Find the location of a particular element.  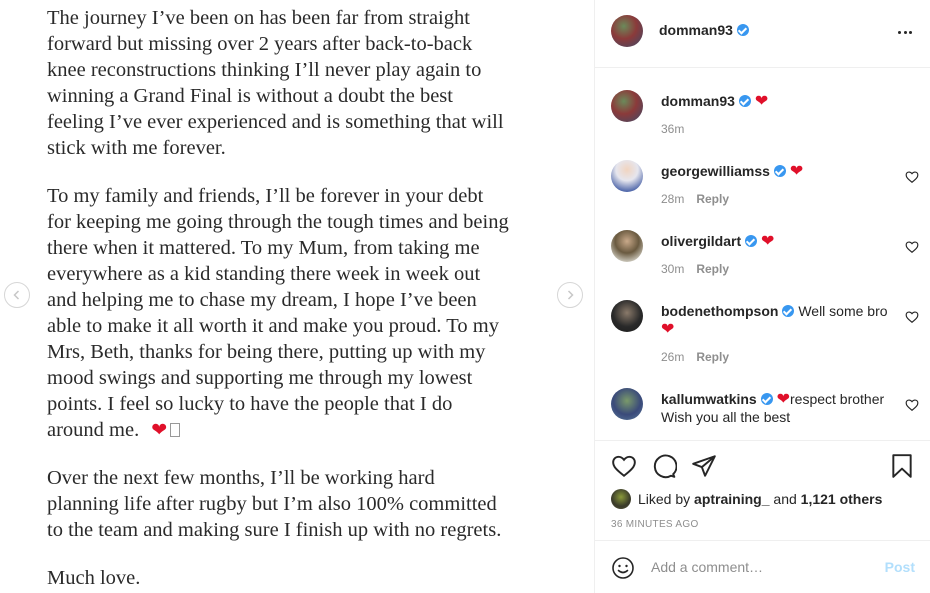

likes-conjunction: and is located at coordinates (785, 499).